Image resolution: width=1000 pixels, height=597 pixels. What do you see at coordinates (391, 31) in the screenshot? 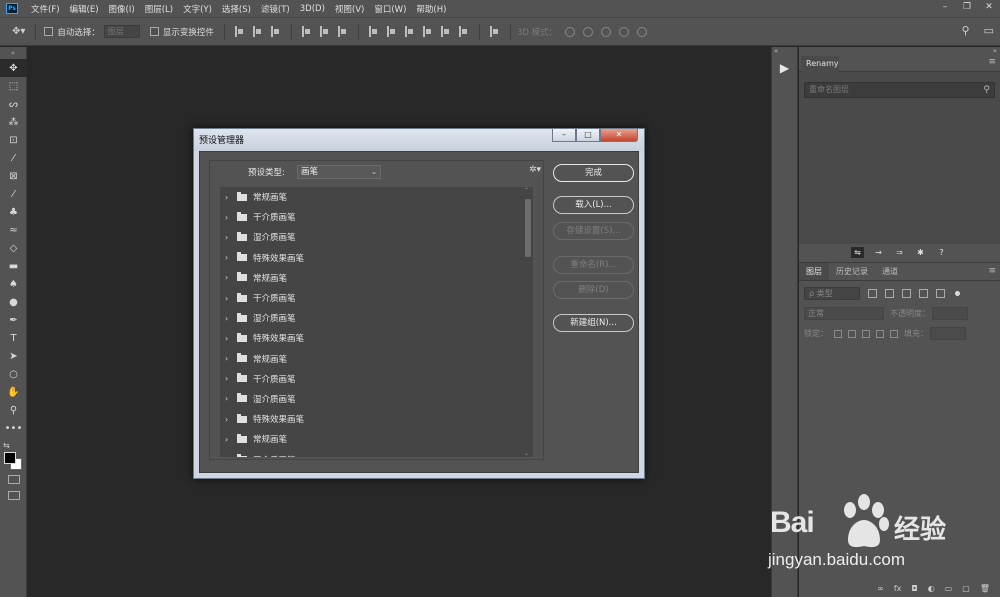
I see `distribute-vcenter-icon` at bounding box center [391, 31].